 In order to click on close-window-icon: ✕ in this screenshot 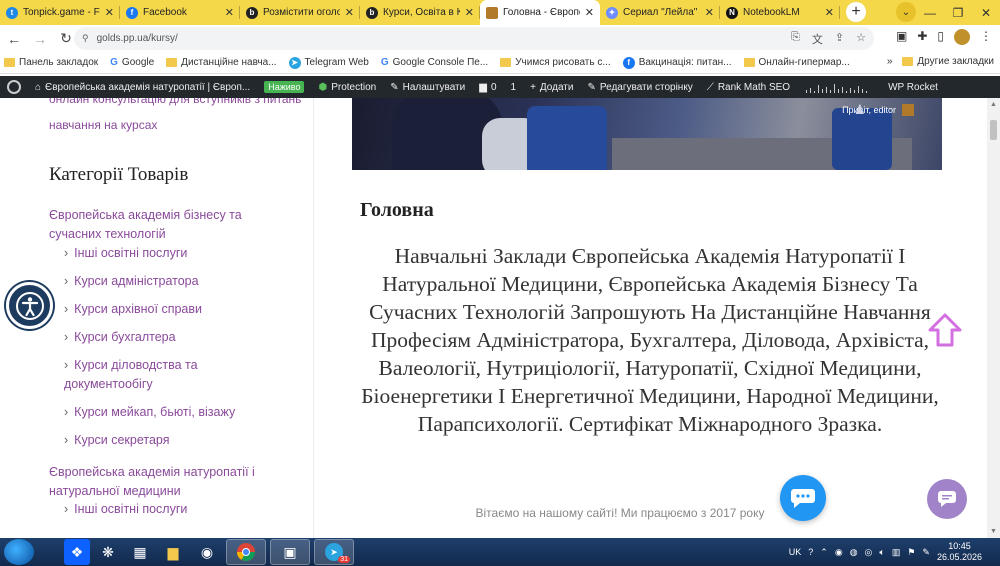, I will do `click(986, 12)`.